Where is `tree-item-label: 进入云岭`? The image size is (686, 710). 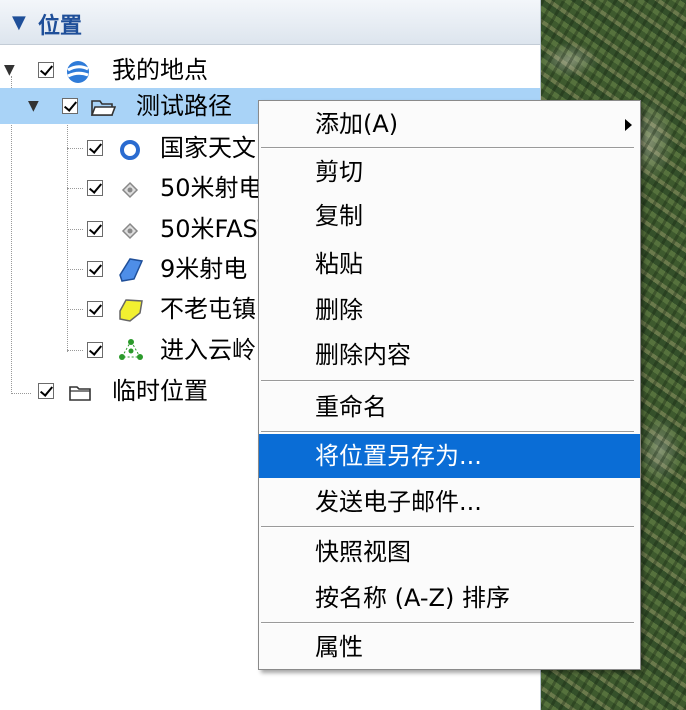
tree-item-label: 进入云岭 is located at coordinates (208, 350).